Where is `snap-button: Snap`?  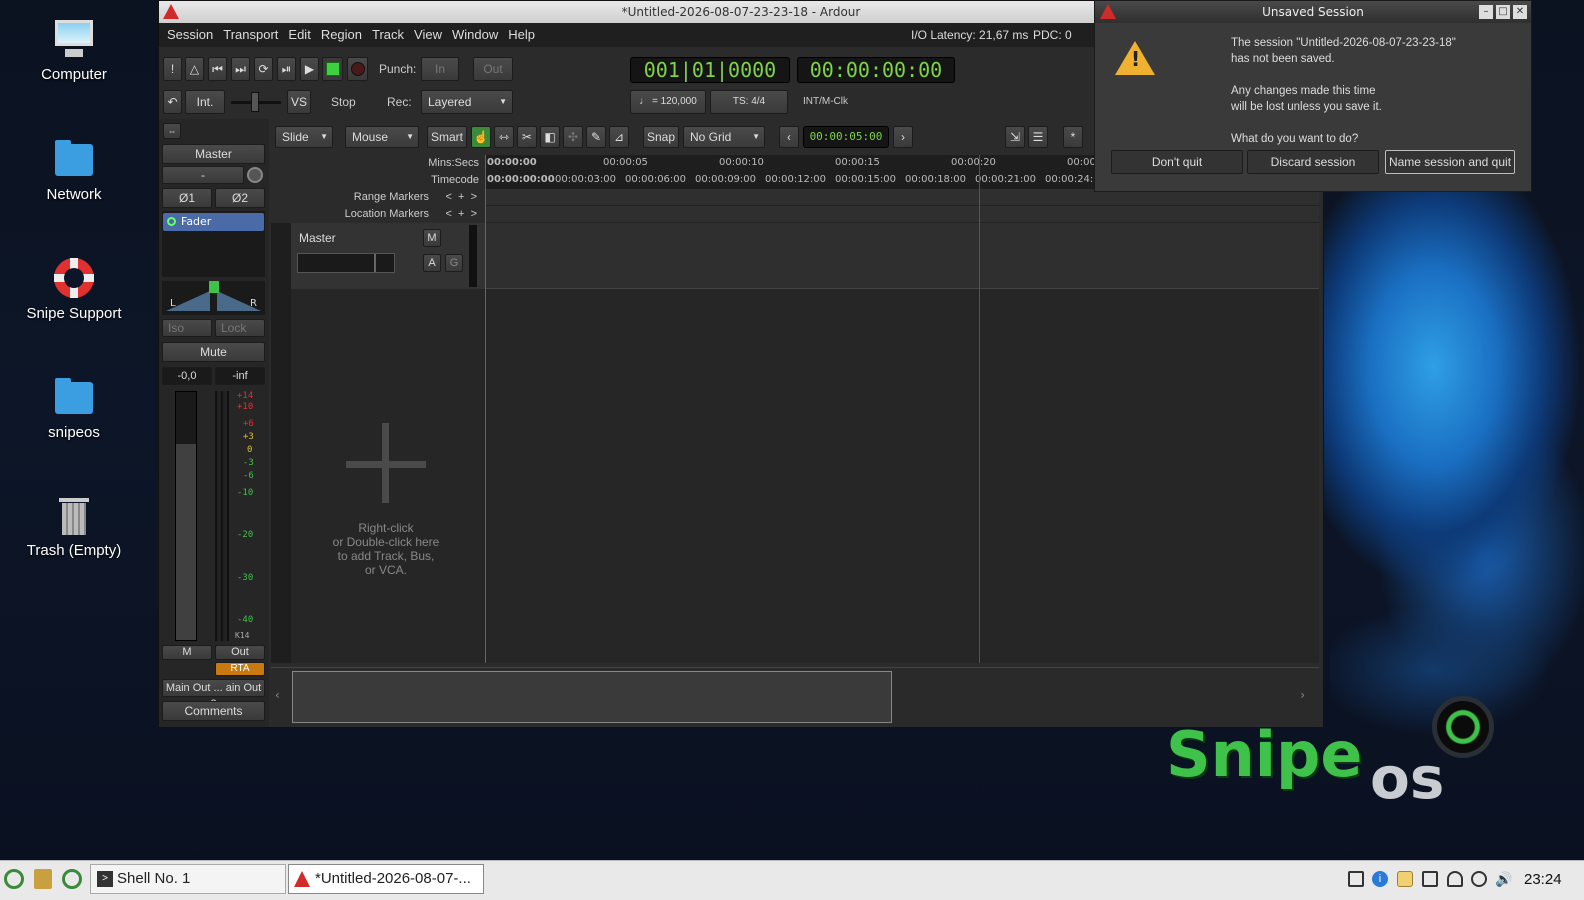 snap-button: Snap is located at coordinates (661, 137).